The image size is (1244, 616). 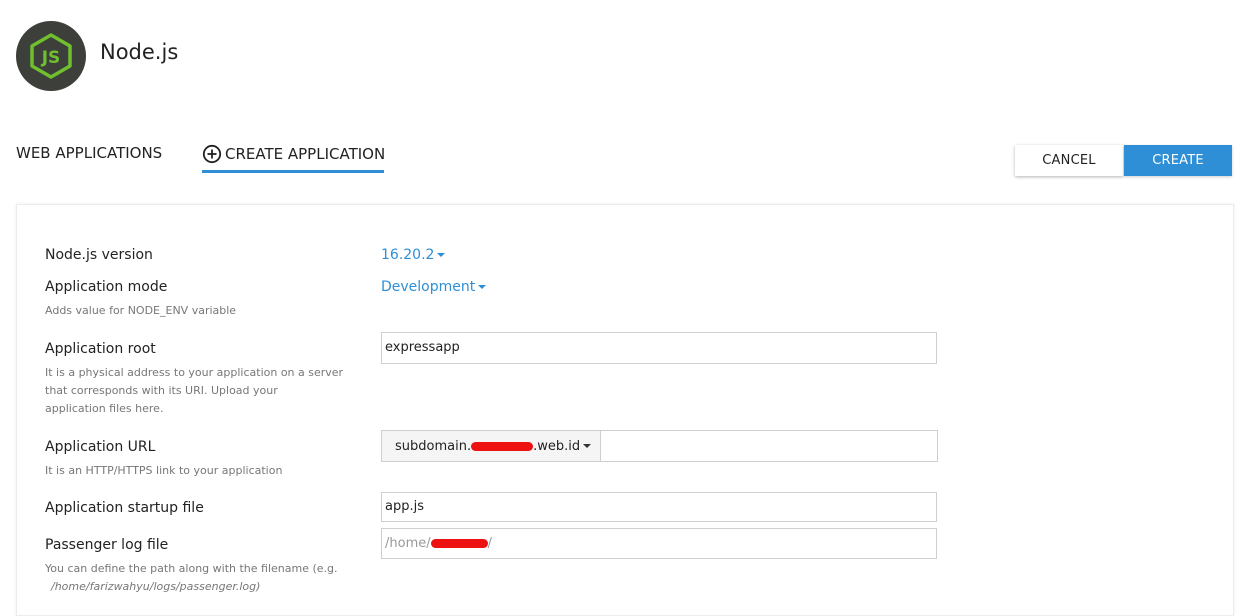 I want to click on application-mode-value: Development, so click(x=428, y=287).